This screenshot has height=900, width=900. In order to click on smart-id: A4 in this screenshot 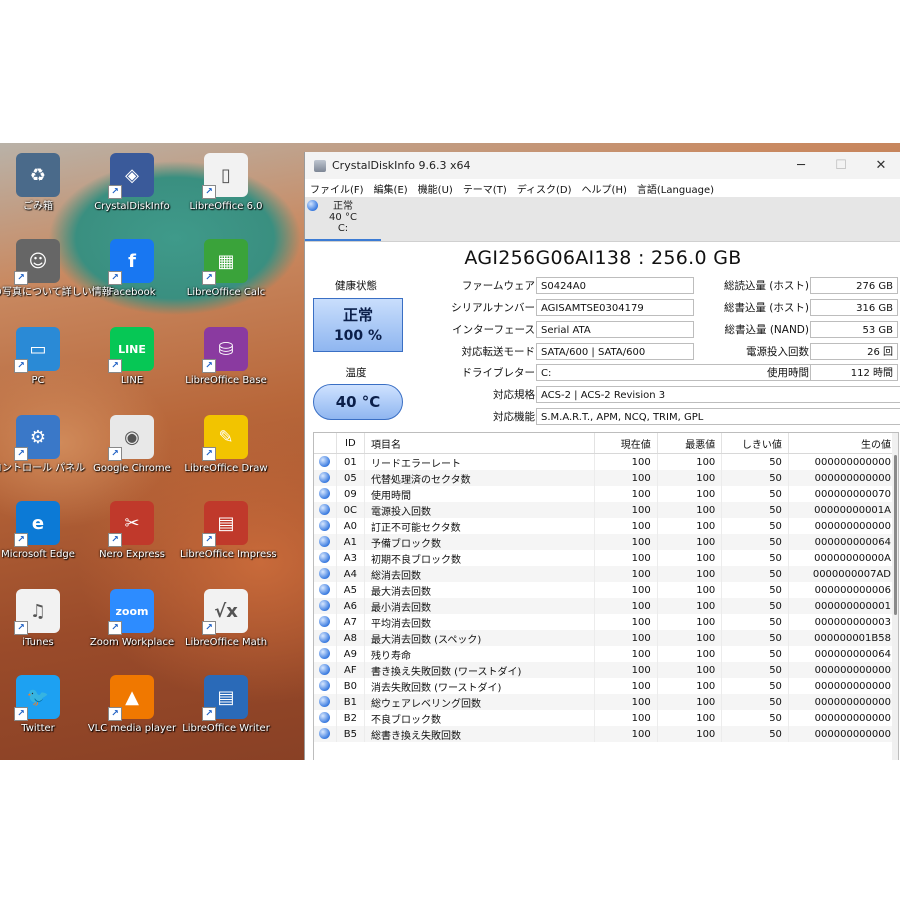, I will do `click(350, 574)`.